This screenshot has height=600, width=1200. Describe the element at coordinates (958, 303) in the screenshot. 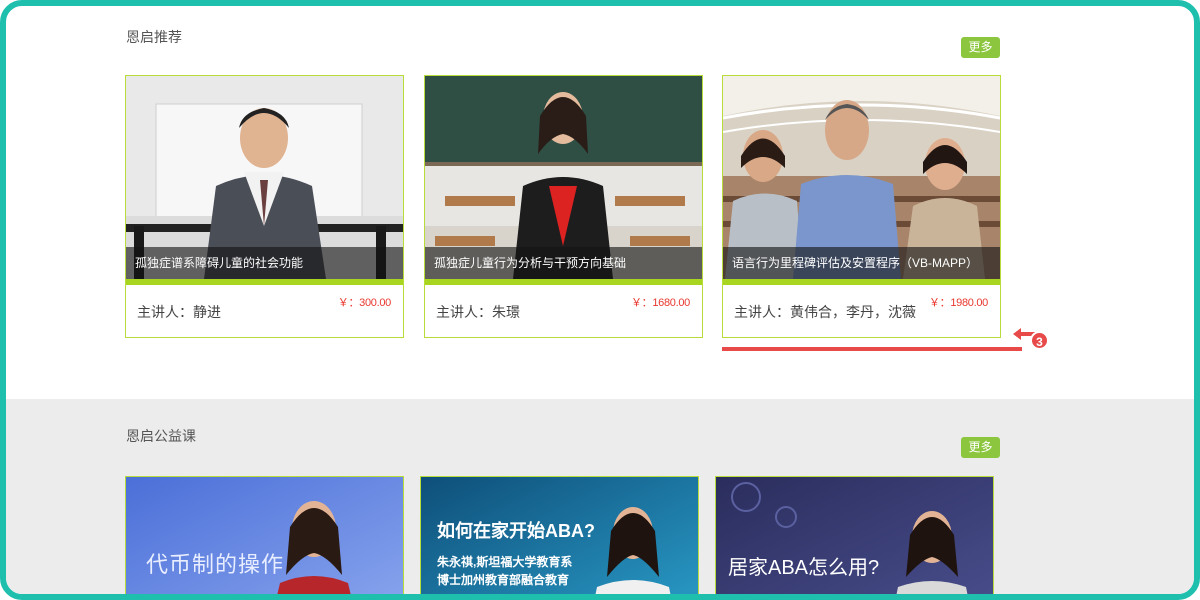

I see `course-price-3: ￥：1980.00` at that location.